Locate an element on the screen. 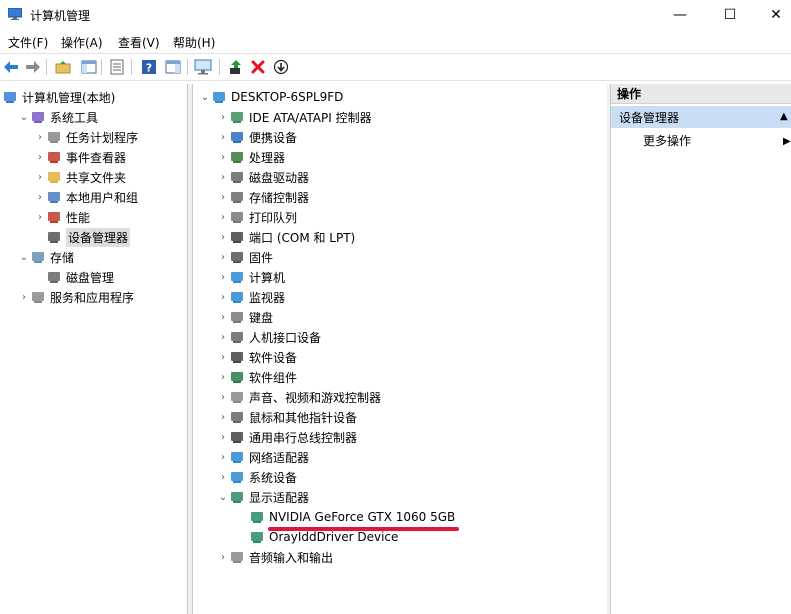 Image resolution: width=791 pixels, height=614 pixels. help-icon: ? is located at coordinates (149, 67).